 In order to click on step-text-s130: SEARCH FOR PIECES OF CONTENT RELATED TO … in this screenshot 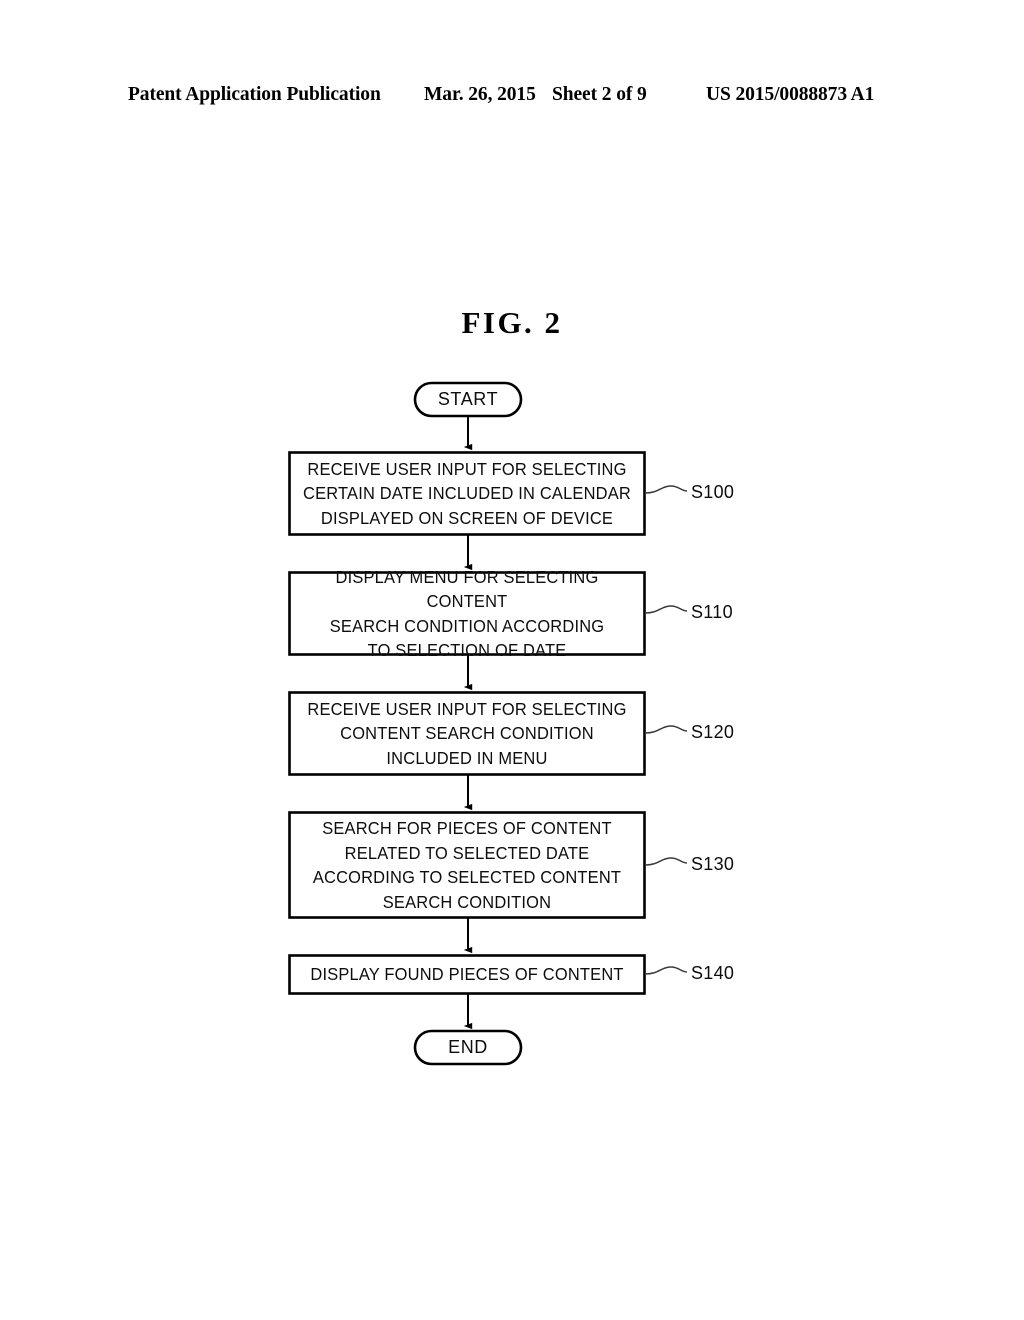, I will do `click(467, 865)`.